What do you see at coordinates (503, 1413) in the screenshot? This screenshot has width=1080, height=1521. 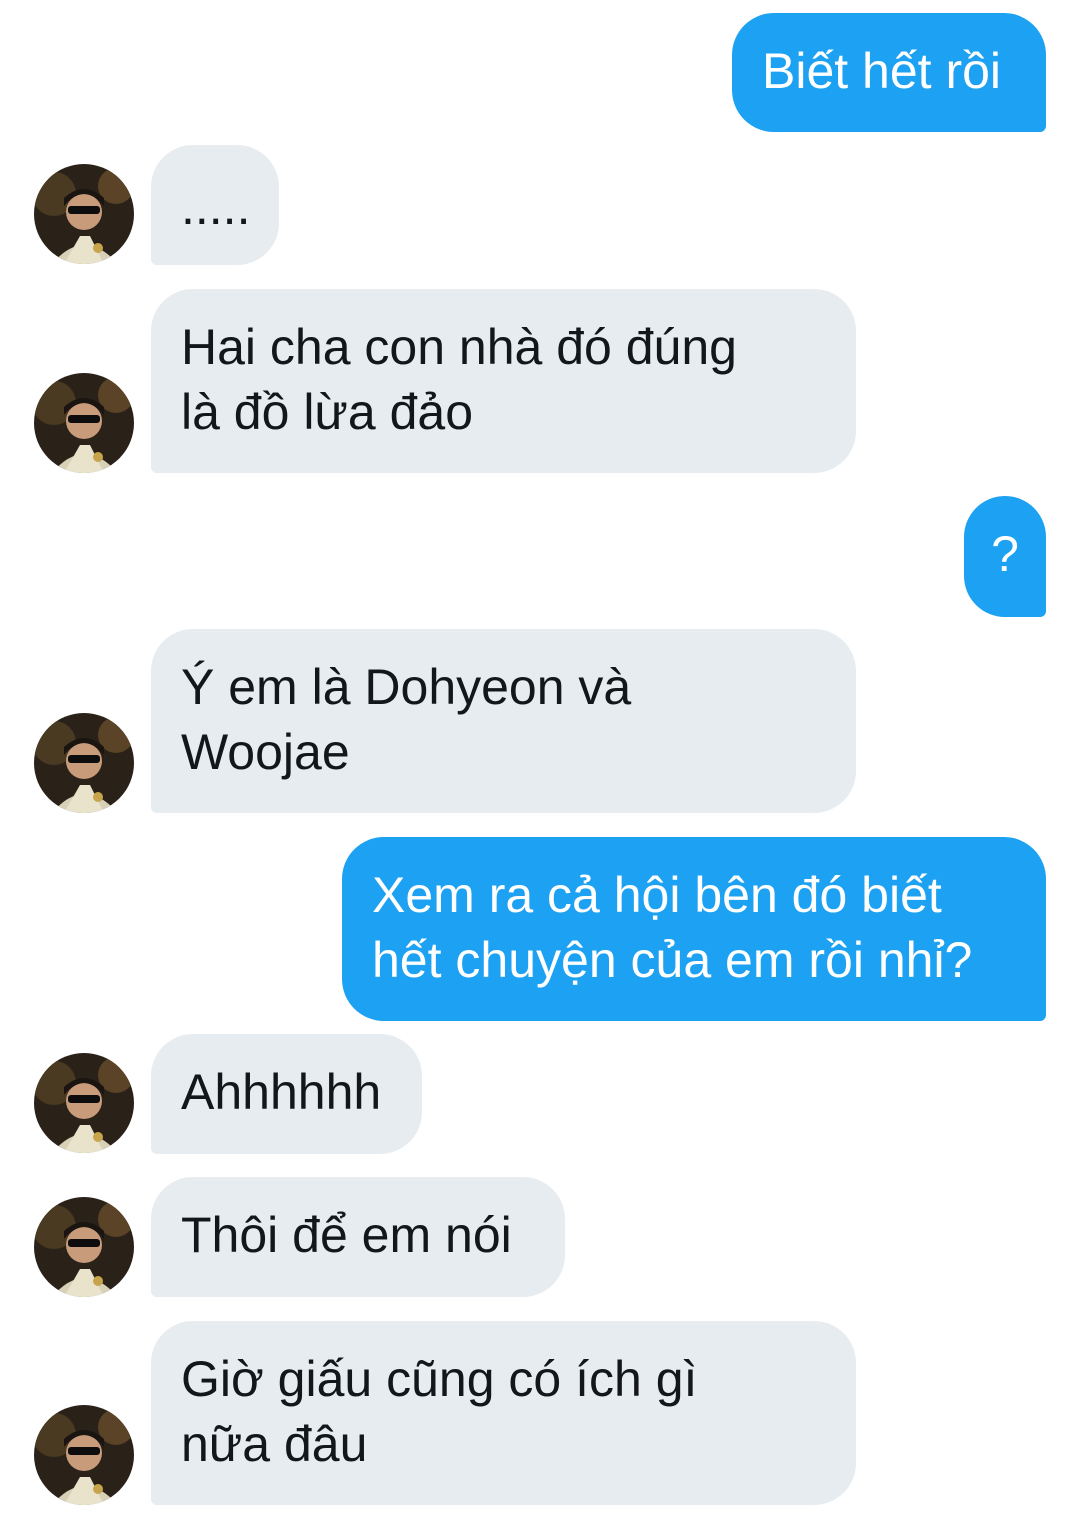 I see `received-message-bubble: Giờ giấu cũng có ích gì nữa đâu` at bounding box center [503, 1413].